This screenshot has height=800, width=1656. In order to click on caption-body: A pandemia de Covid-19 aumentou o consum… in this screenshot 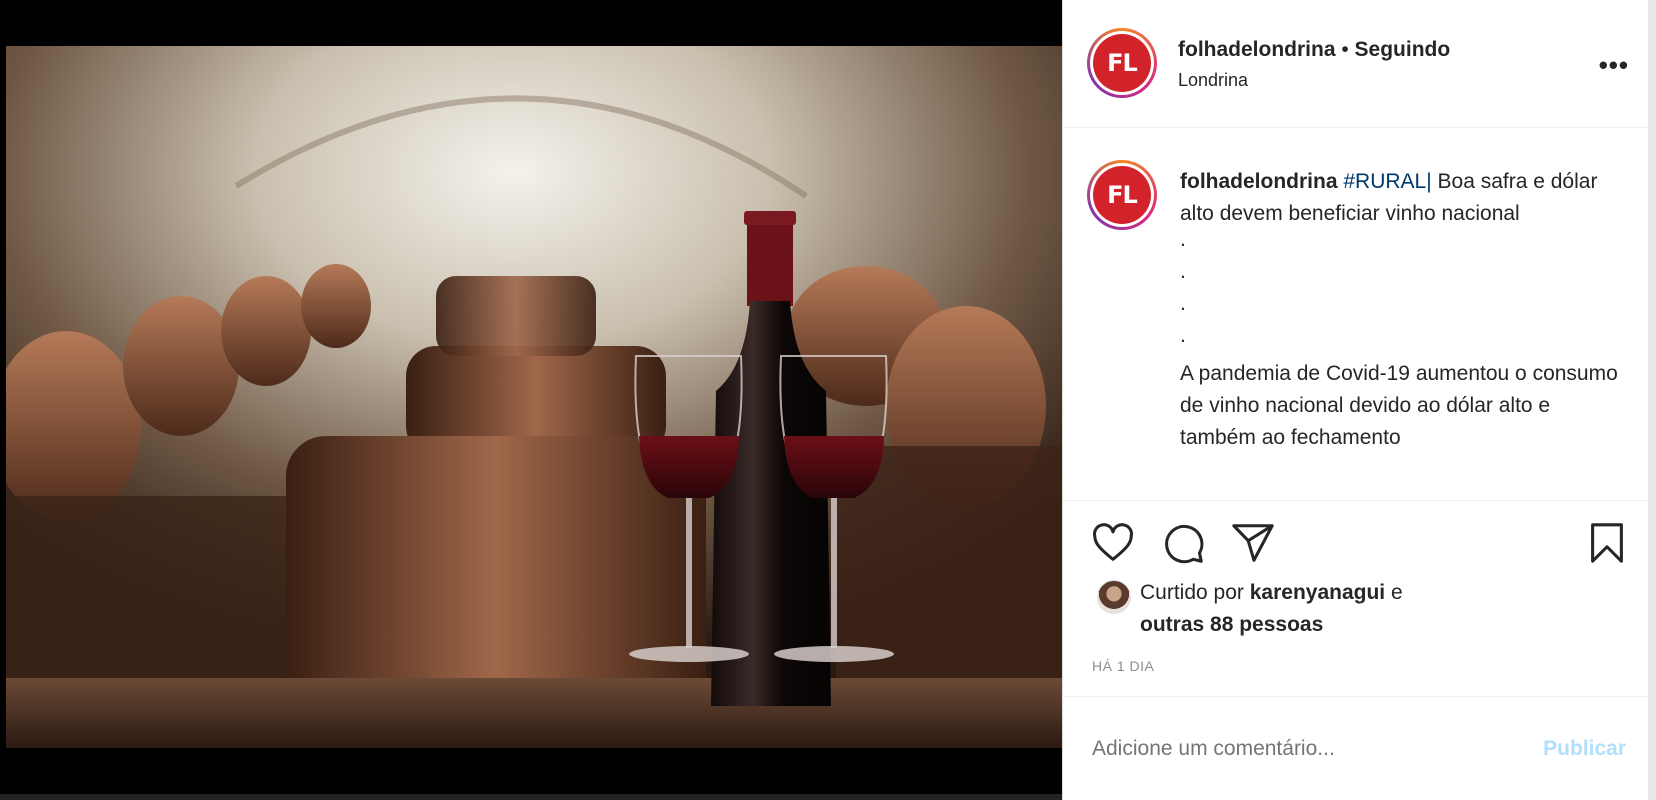, I will do `click(1399, 405)`.